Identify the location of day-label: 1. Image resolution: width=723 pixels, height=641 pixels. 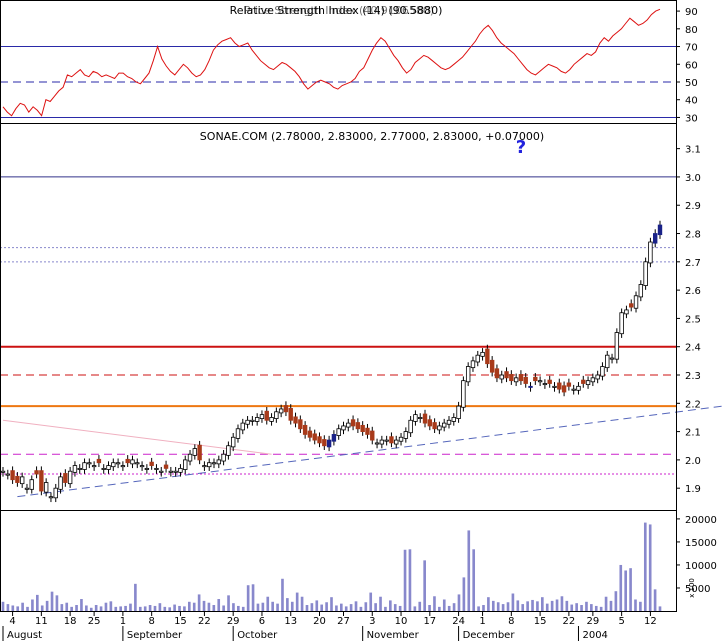
(123, 621).